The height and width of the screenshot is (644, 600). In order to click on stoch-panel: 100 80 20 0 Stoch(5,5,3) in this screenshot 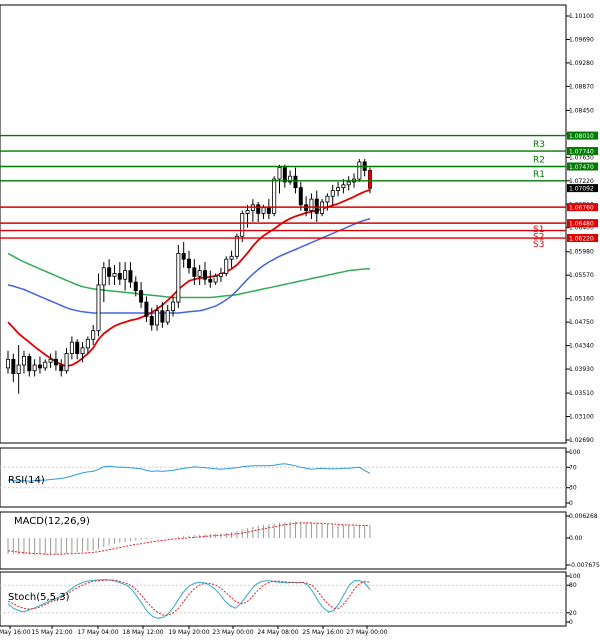, I will do `click(290, 599)`.